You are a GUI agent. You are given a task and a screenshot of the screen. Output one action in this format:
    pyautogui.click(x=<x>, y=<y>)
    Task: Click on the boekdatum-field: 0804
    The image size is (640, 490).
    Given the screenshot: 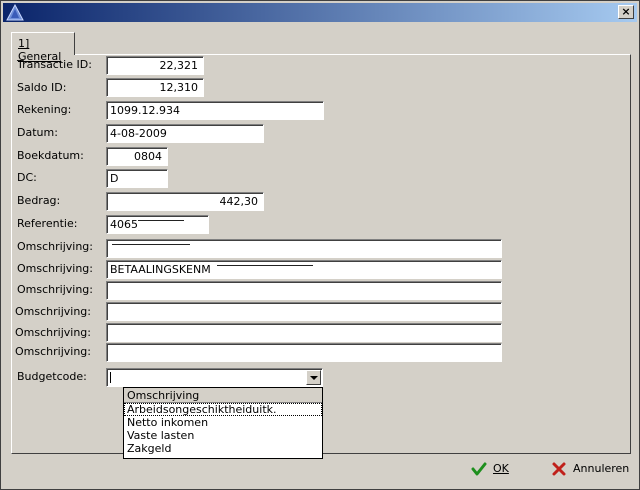 What is the action you would take?
    pyautogui.click(x=137, y=156)
    